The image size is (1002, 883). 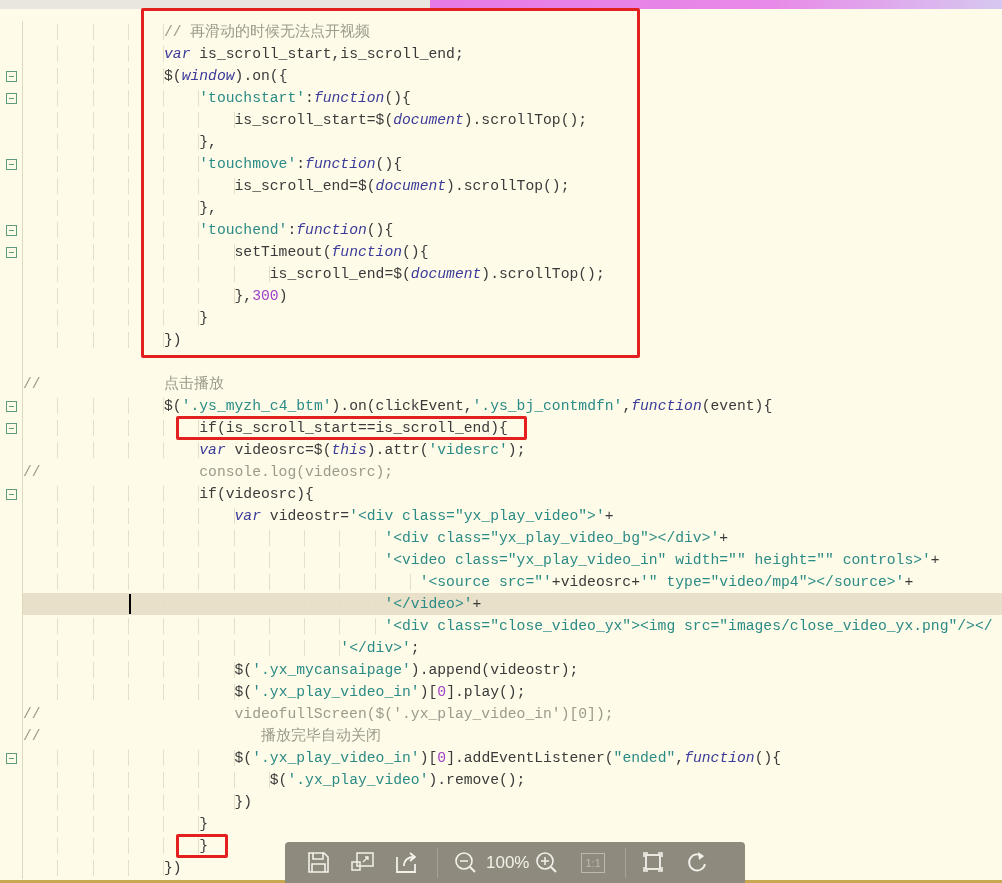 What do you see at coordinates (512, 296) in the screenshot?
I see `code-line: },300)` at bounding box center [512, 296].